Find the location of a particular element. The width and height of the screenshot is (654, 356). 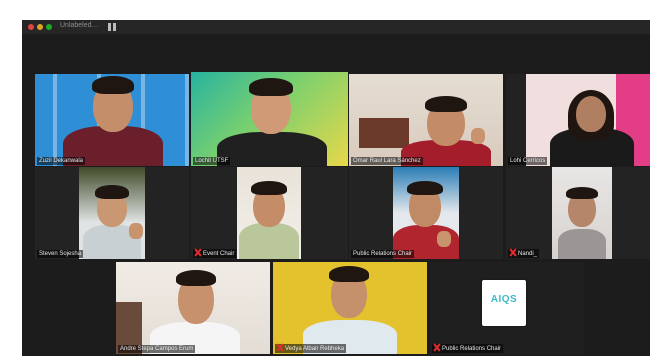

video-tile-active-speaker: Lochit UTSF is located at coordinates (269, 119).